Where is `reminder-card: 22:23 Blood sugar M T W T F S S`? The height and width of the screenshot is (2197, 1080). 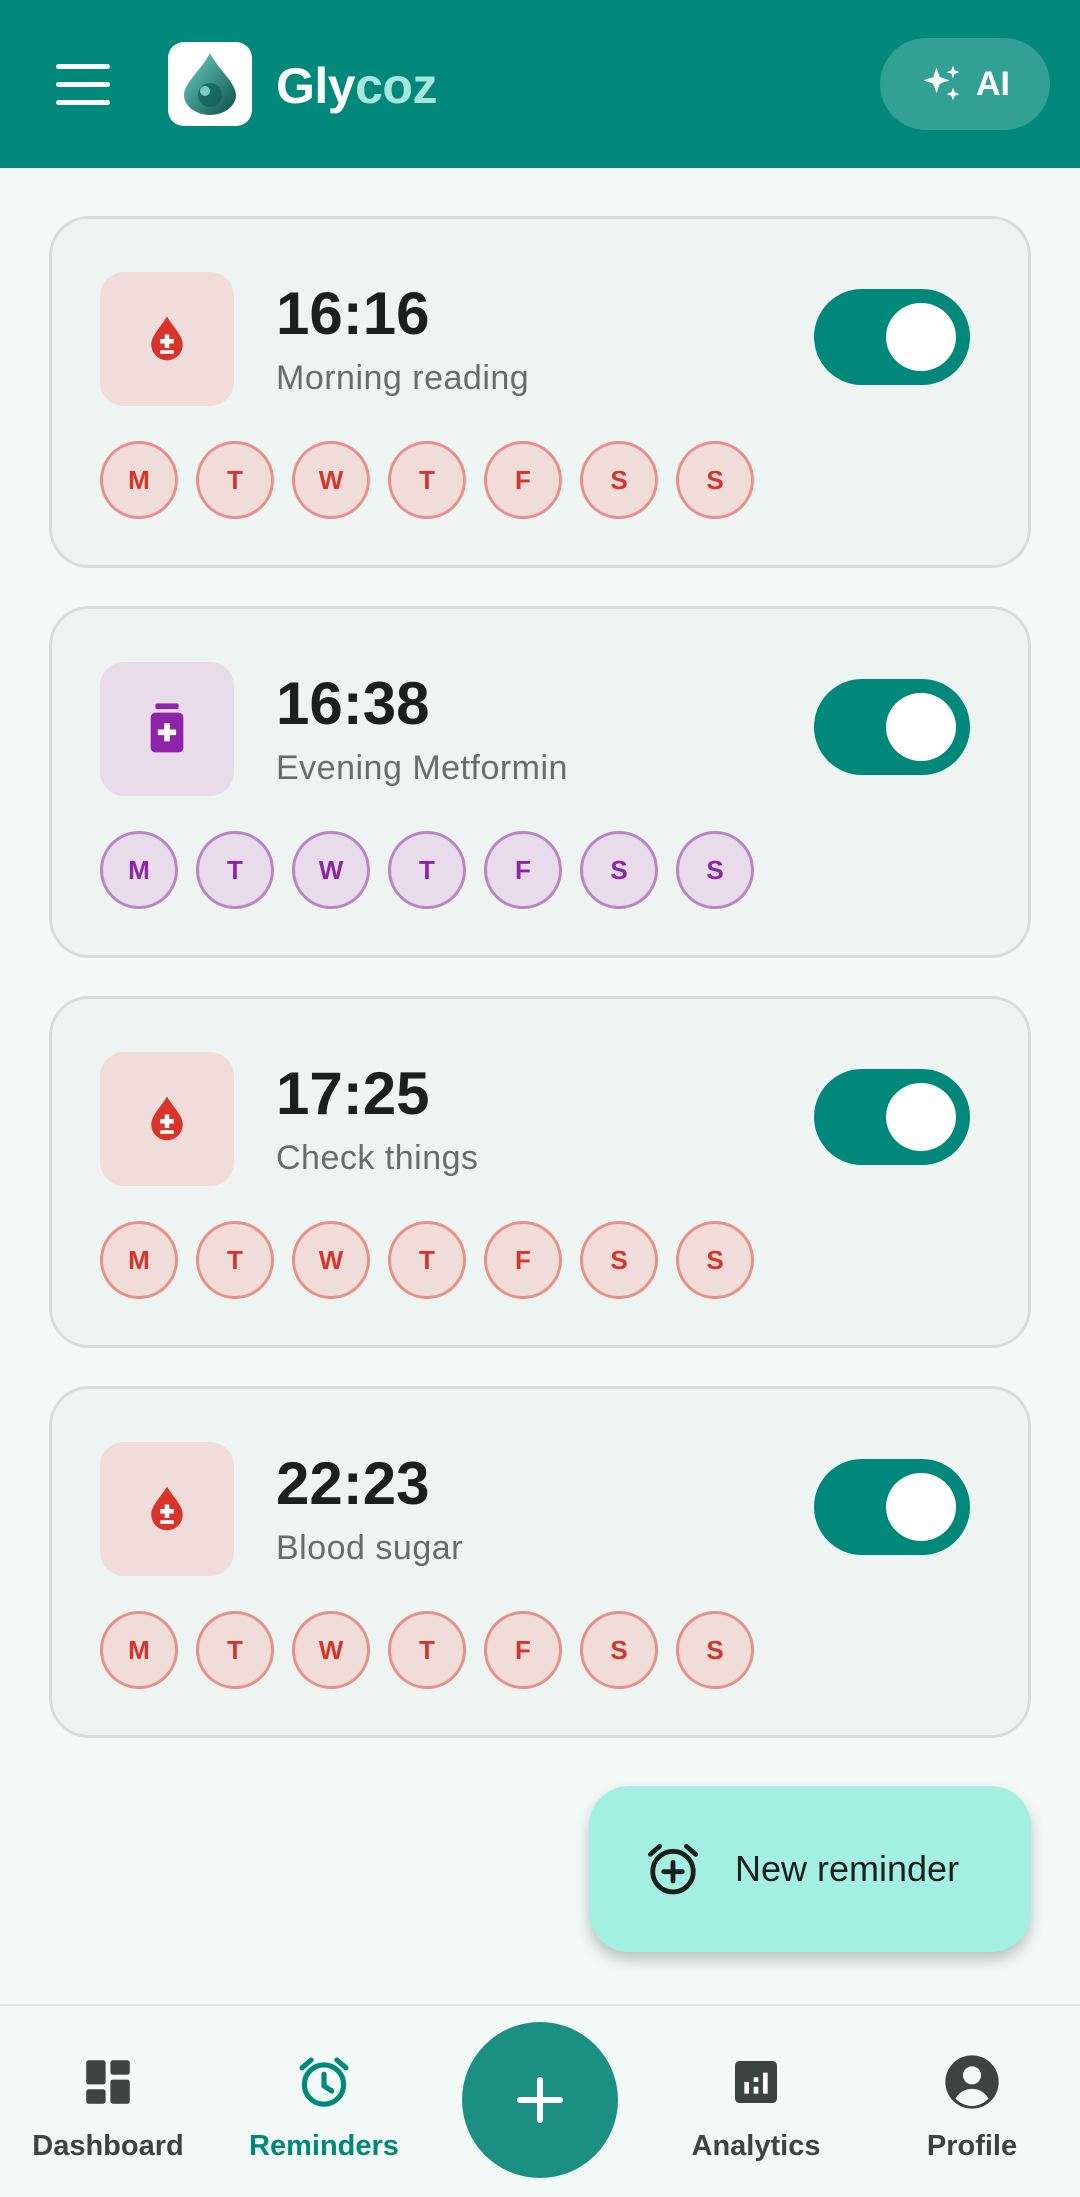
reminder-card: 22:23 Blood sugar M T W T F S S is located at coordinates (540, 1562).